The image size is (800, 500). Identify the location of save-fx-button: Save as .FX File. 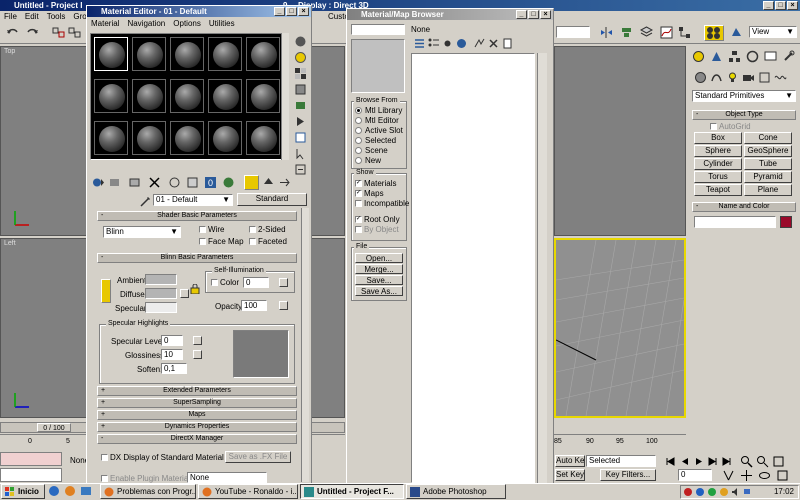
(258, 457).